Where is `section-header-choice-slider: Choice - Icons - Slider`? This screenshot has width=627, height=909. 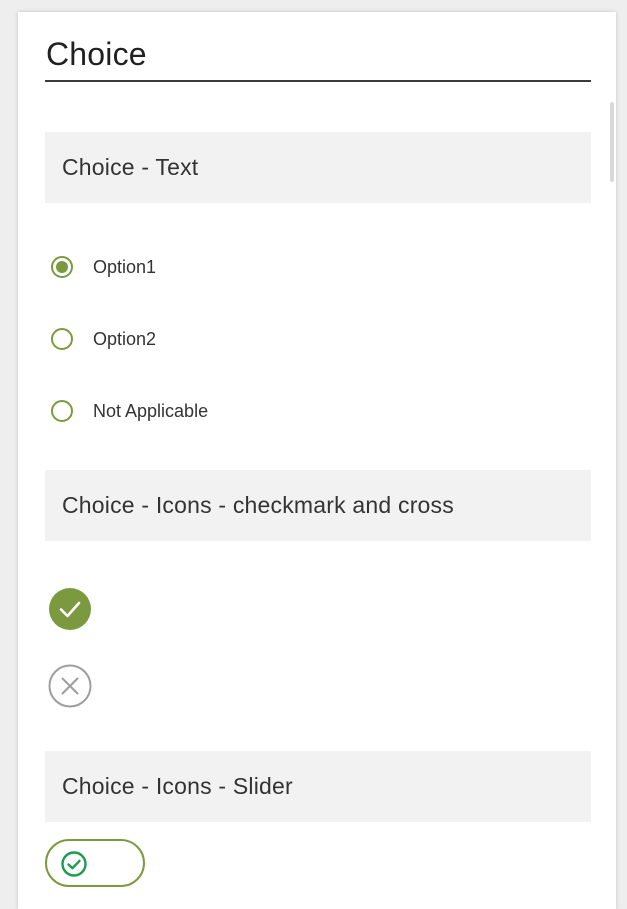 section-header-choice-slider: Choice - Icons - Slider is located at coordinates (318, 786).